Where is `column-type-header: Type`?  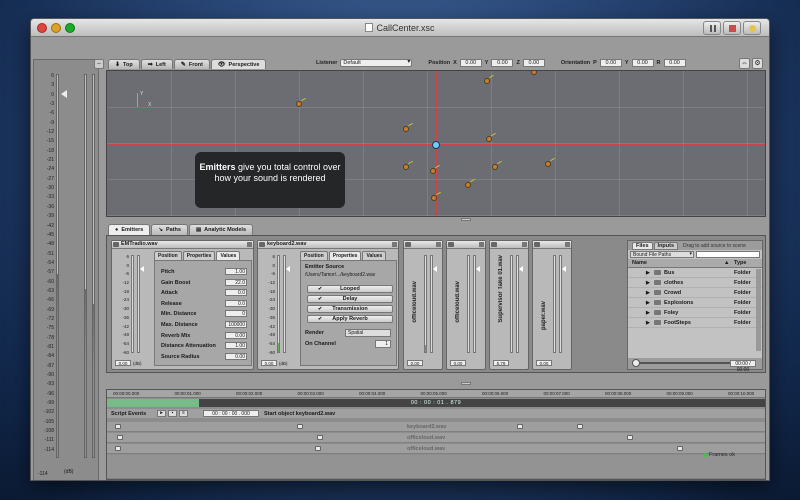
column-type-header: Type is located at coordinates (740, 263).